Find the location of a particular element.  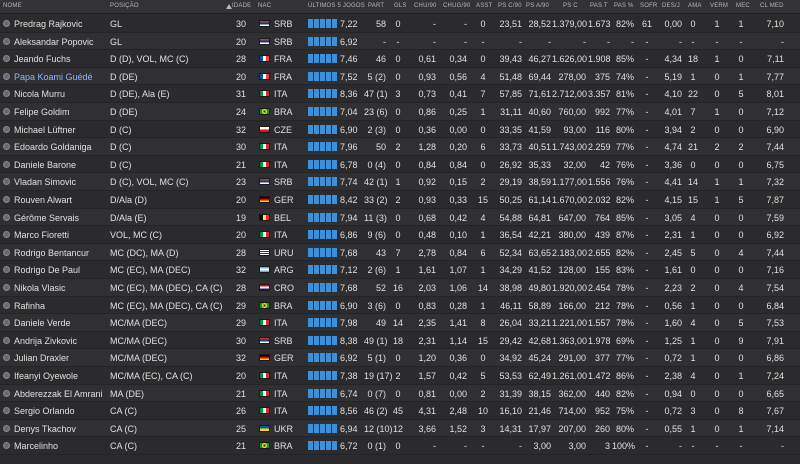

header-verm: VERM is located at coordinates (719, 6).